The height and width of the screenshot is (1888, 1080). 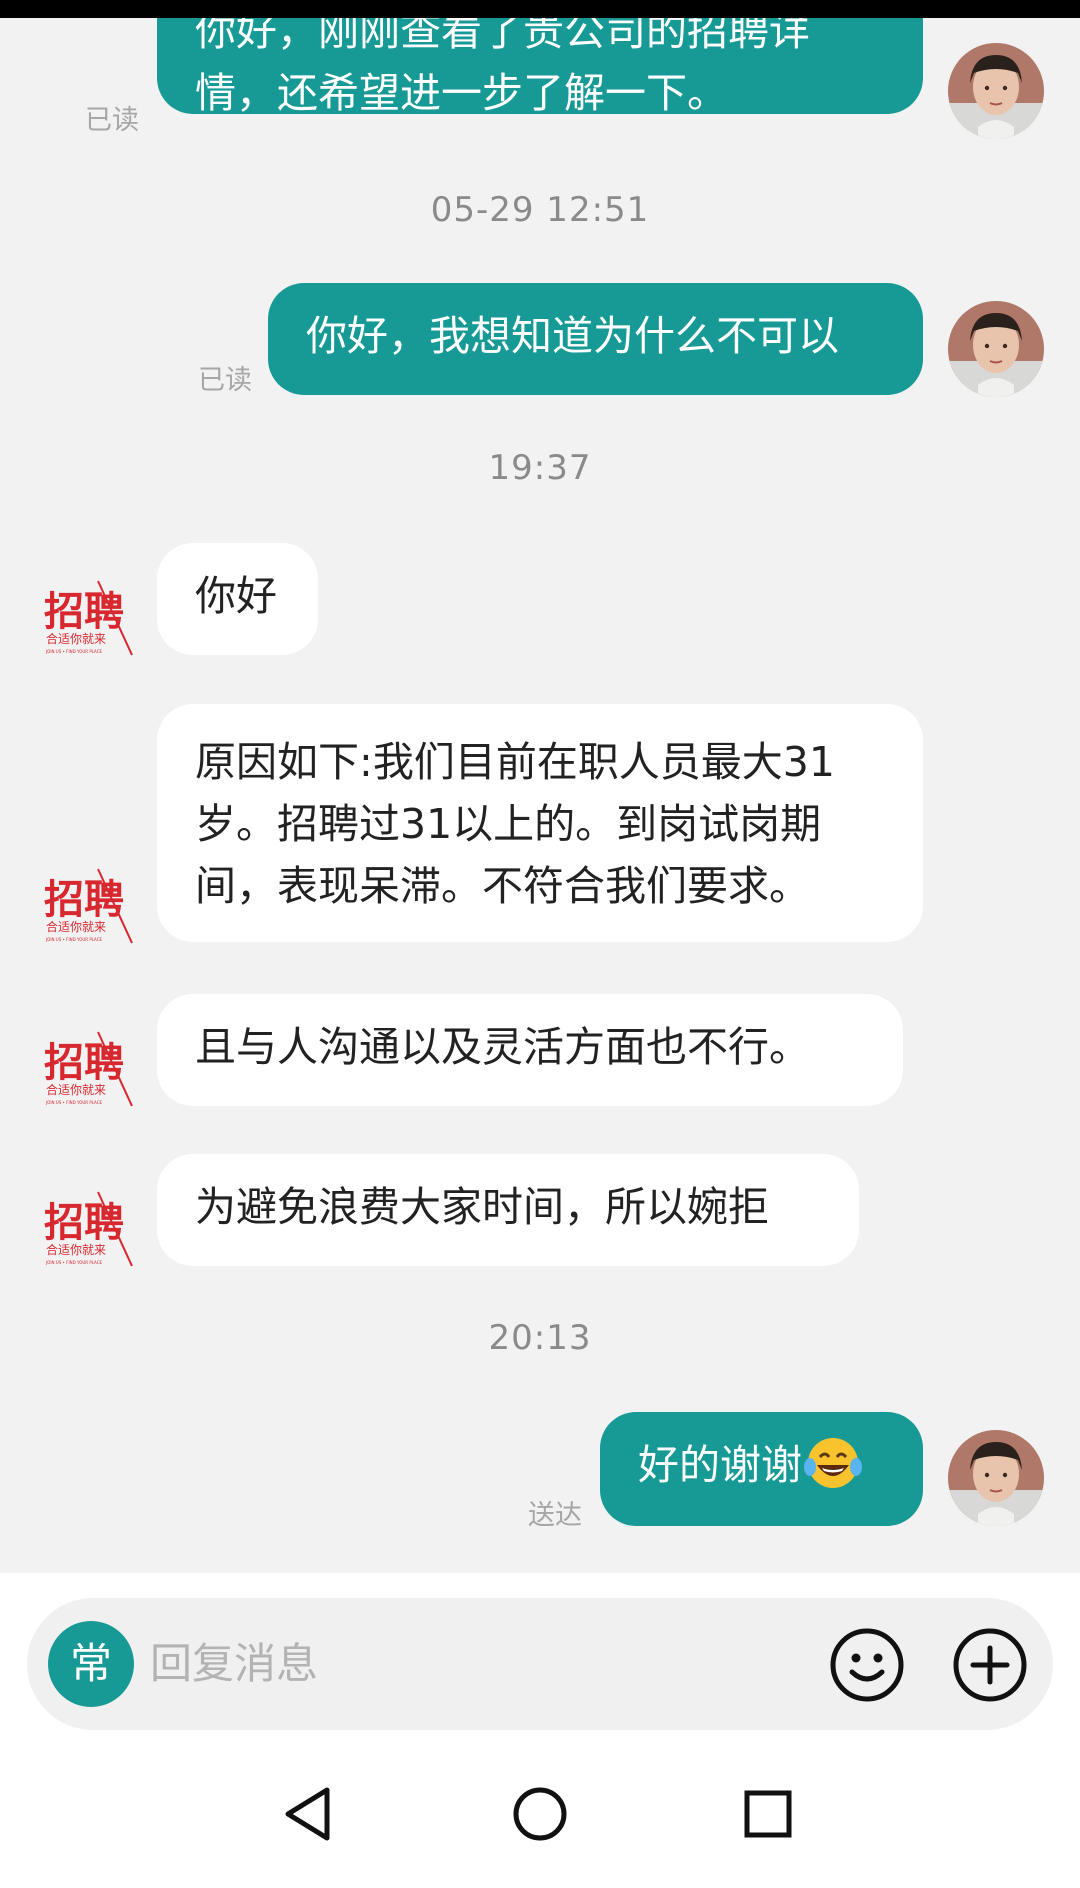 I want to click on timestamp: 20:13, so click(x=540, y=1338).